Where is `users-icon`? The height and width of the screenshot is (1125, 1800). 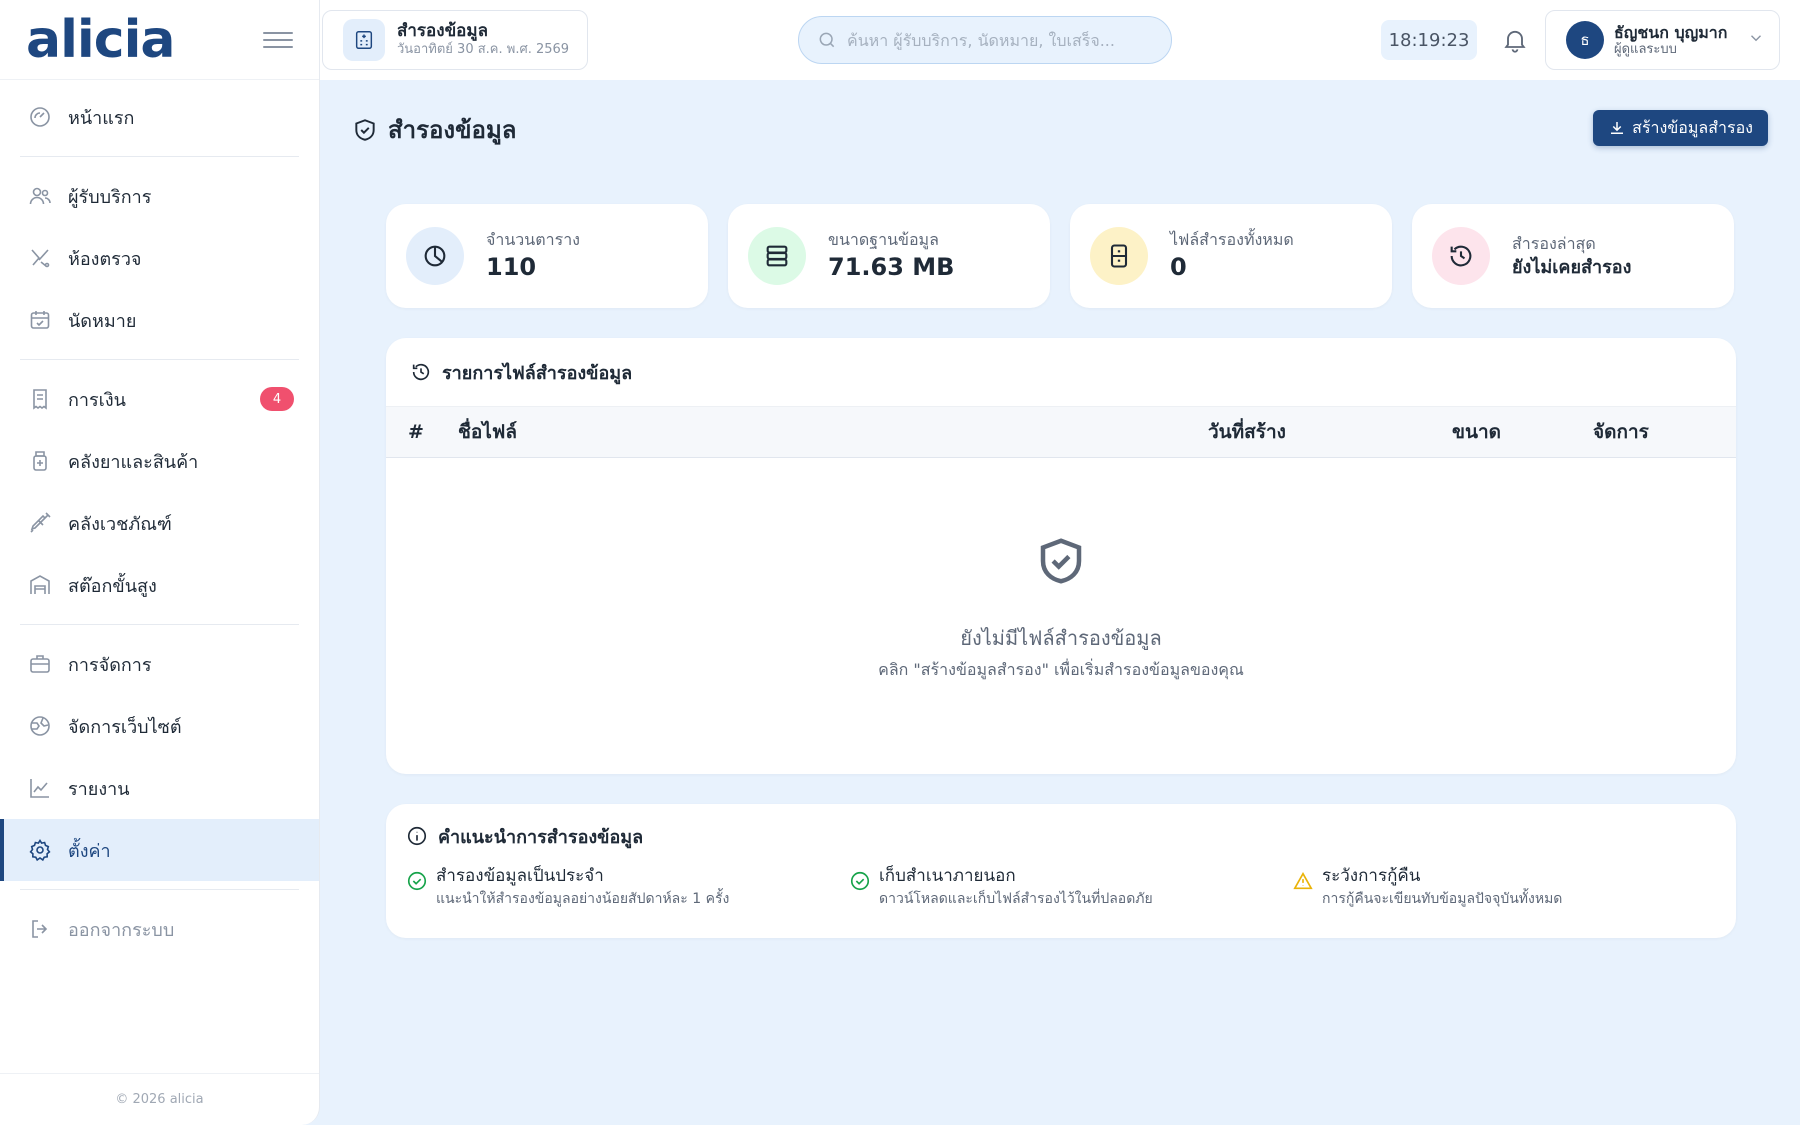
users-icon is located at coordinates (40, 196).